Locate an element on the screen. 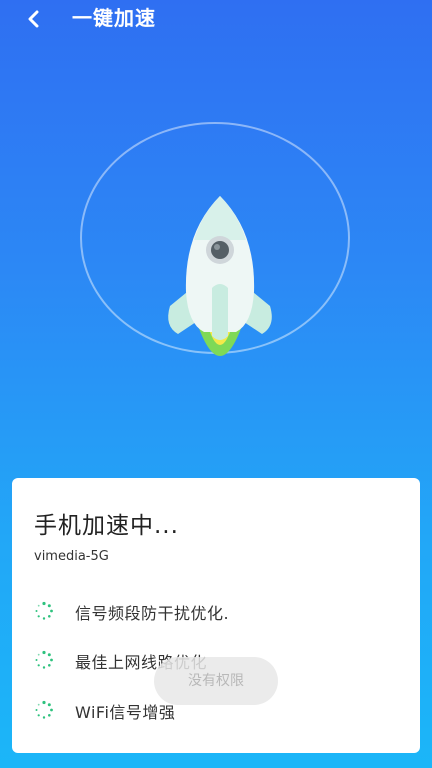 This screenshot has height=768, width=432. rocket-icon is located at coordinates (220, 276).